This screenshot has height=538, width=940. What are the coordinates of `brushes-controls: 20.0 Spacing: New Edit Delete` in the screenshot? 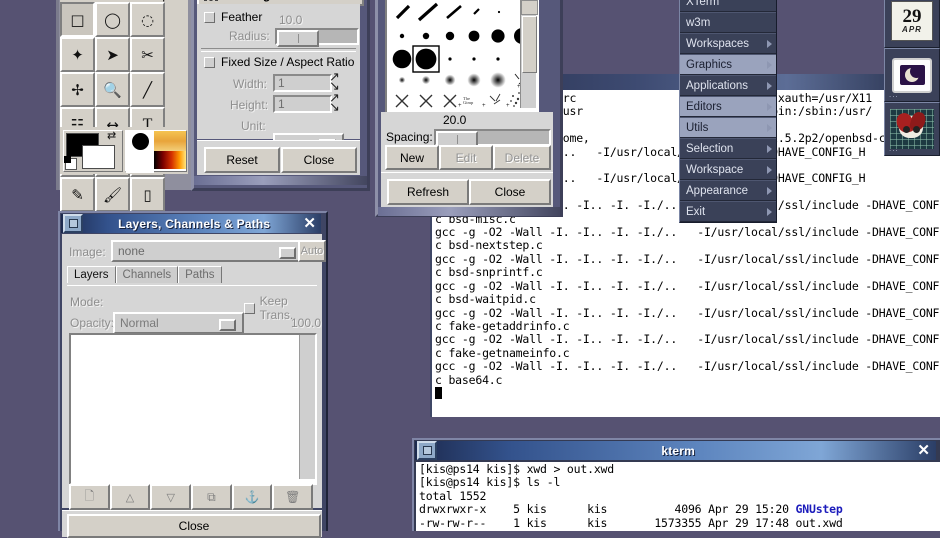 It's located at (467, 142).